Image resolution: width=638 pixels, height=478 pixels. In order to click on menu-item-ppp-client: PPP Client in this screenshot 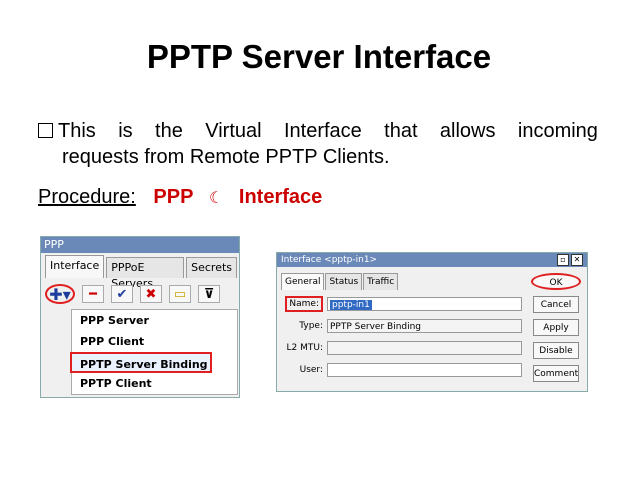, I will do `click(154, 341)`.